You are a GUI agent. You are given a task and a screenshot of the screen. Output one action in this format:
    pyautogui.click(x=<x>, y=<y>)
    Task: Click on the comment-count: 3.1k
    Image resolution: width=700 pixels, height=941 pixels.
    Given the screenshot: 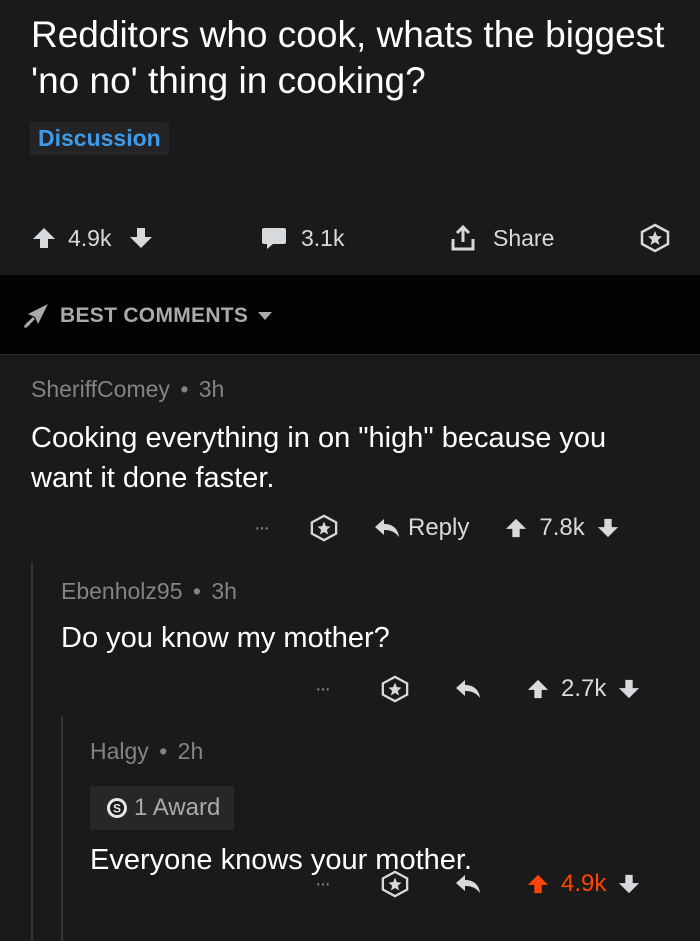 What is the action you would take?
    pyautogui.click(x=323, y=237)
    